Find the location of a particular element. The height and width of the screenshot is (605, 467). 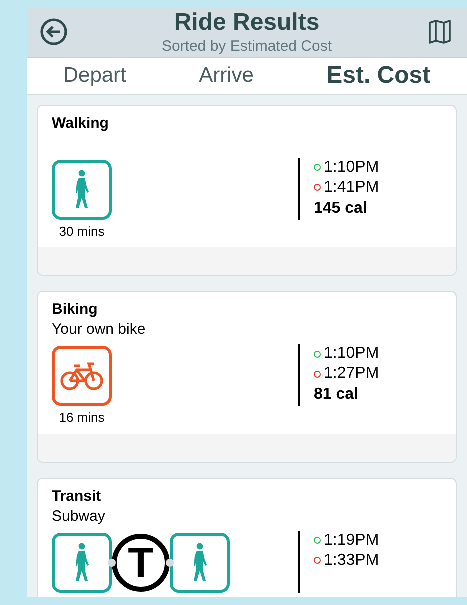

mode-subtitle: Your own bike is located at coordinates (99, 330).